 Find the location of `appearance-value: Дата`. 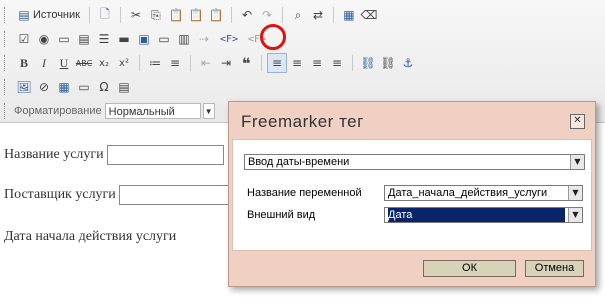

appearance-value: Дата is located at coordinates (476, 215).